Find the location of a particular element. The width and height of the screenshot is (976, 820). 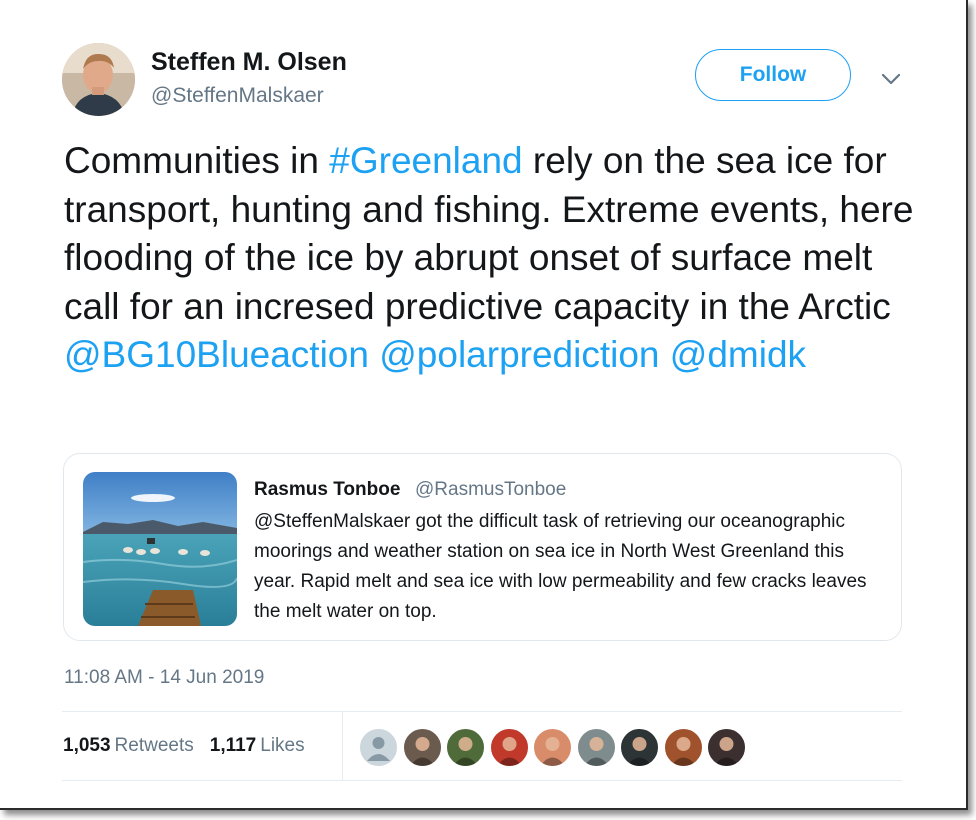

retweets-label: Retweets is located at coordinates (154, 745).